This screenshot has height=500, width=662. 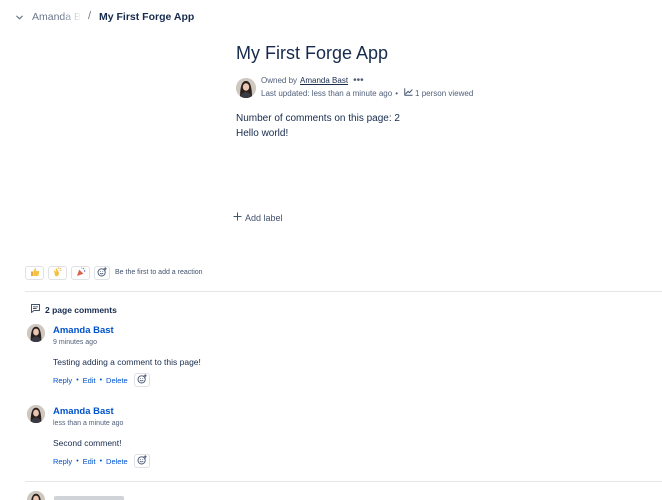 What do you see at coordinates (87, 443) in the screenshot?
I see `comment-body: Second comment!` at bounding box center [87, 443].